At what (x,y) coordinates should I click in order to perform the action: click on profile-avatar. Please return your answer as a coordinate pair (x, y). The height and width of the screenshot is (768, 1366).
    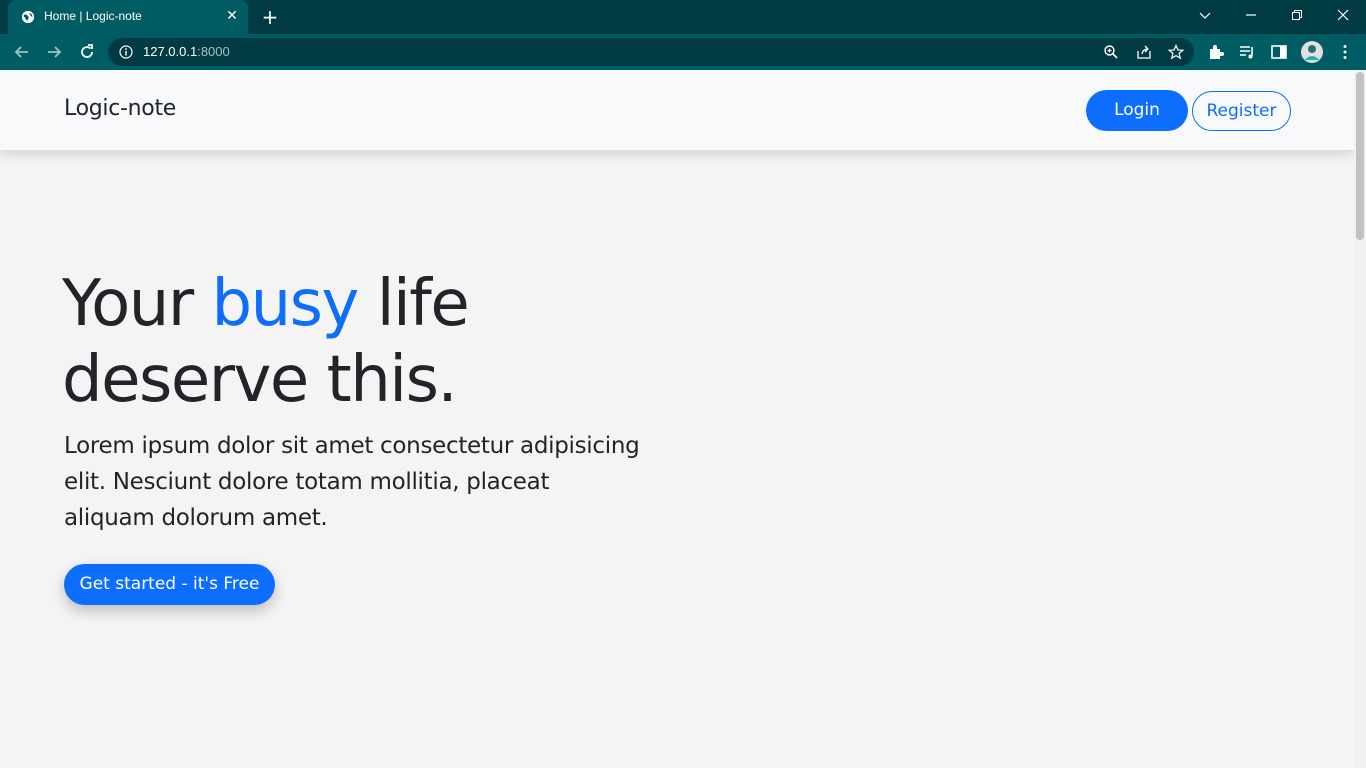
    Looking at the image, I should click on (1312, 52).